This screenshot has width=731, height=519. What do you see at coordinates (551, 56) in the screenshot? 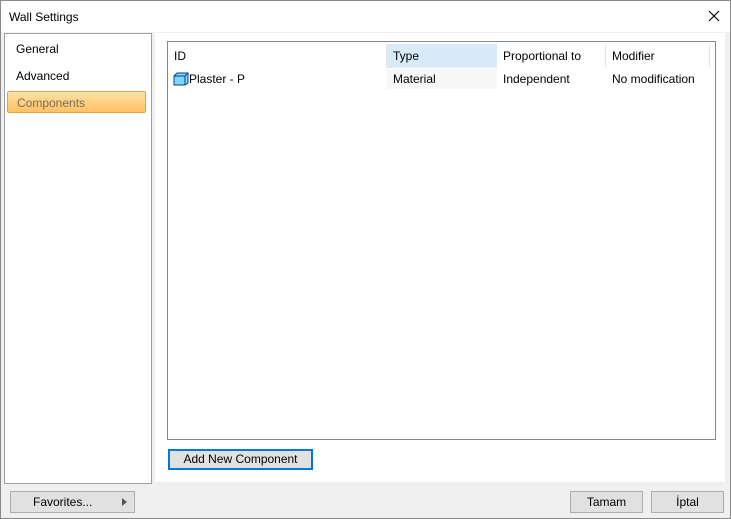
I see `column-header-proportional-to: Proportional to` at bounding box center [551, 56].